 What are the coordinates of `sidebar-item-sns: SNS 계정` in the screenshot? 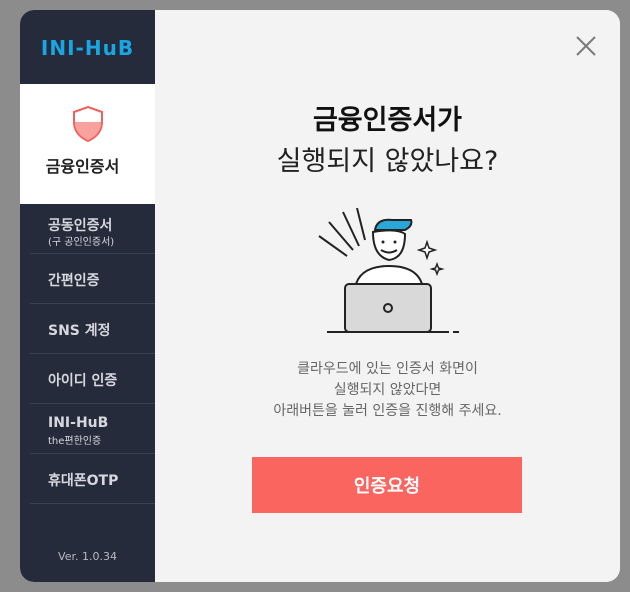 It's located at (92, 329).